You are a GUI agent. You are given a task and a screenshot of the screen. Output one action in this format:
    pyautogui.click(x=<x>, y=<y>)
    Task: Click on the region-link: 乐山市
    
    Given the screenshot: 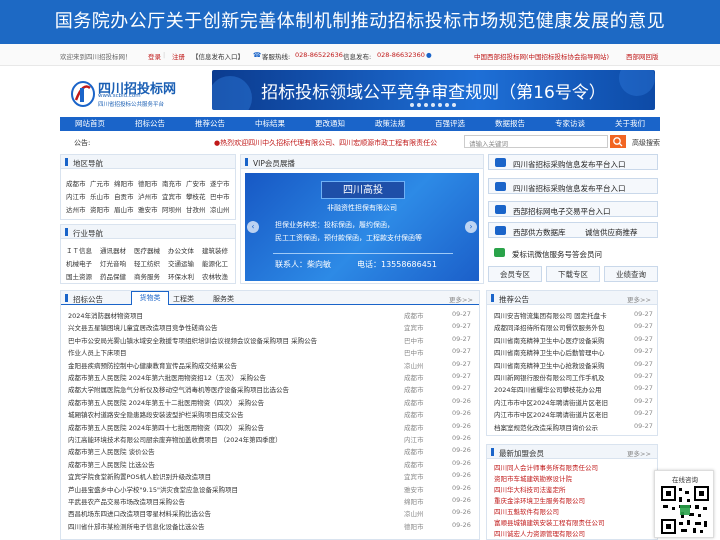 What is the action you would take?
    pyautogui.click(x=100, y=196)
    